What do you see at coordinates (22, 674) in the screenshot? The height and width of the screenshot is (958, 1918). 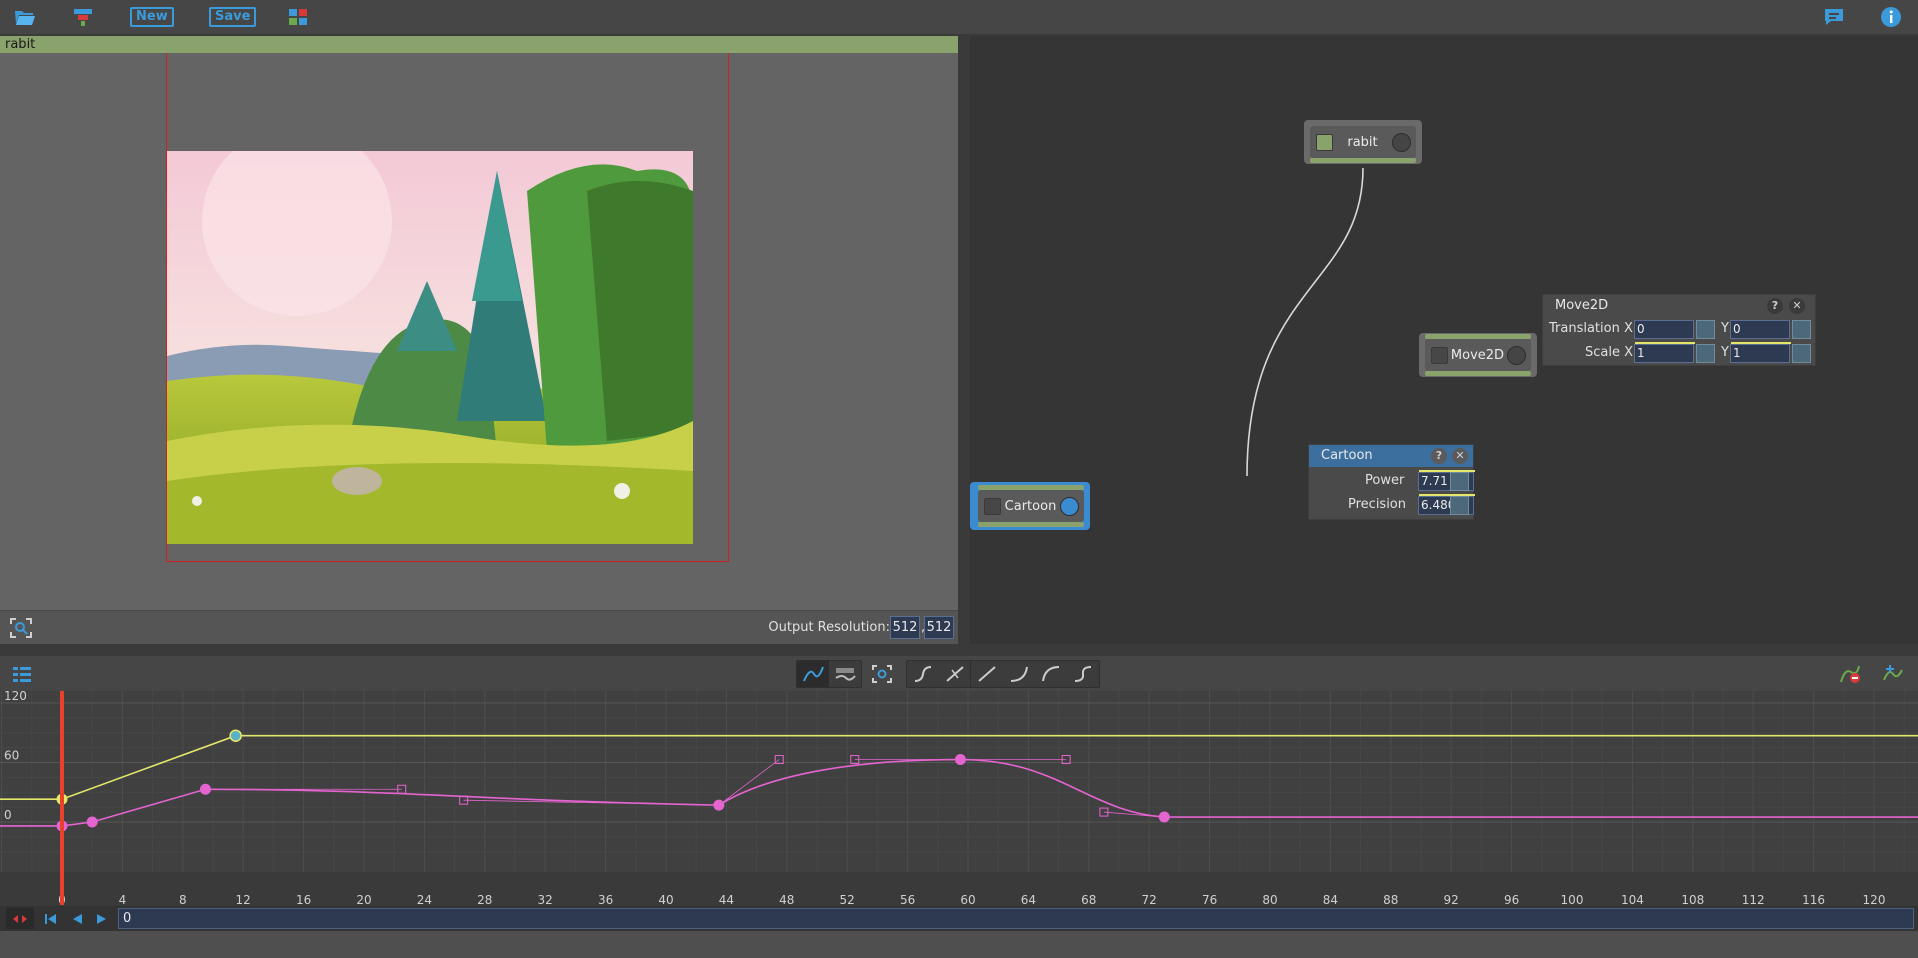 I see `curve-list-icon` at bounding box center [22, 674].